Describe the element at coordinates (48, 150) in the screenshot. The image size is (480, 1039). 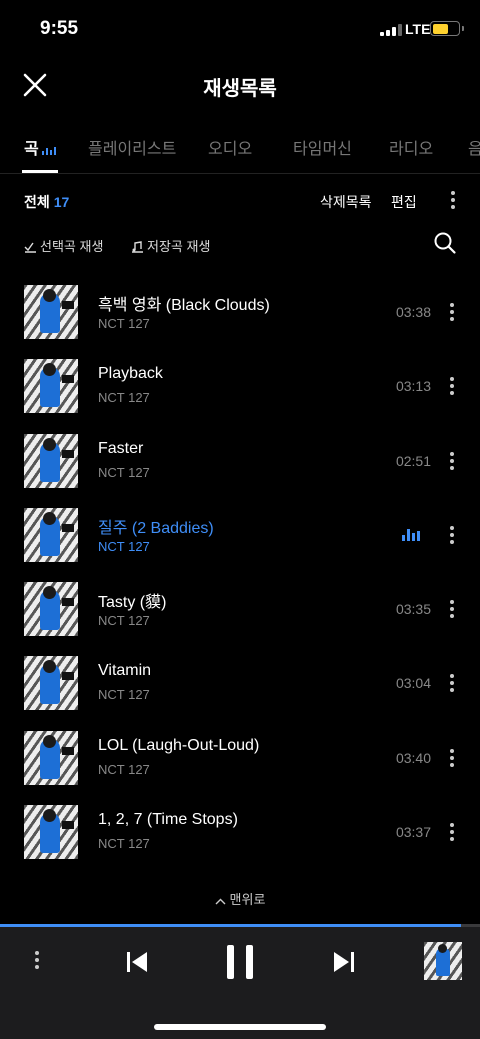
I see `equalizer-icon` at that location.